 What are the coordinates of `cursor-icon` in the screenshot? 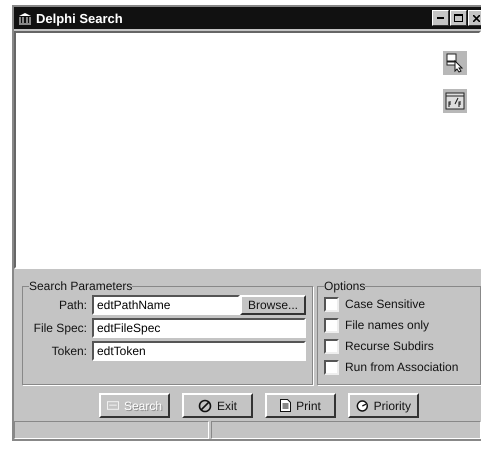 It's located at (455, 63).